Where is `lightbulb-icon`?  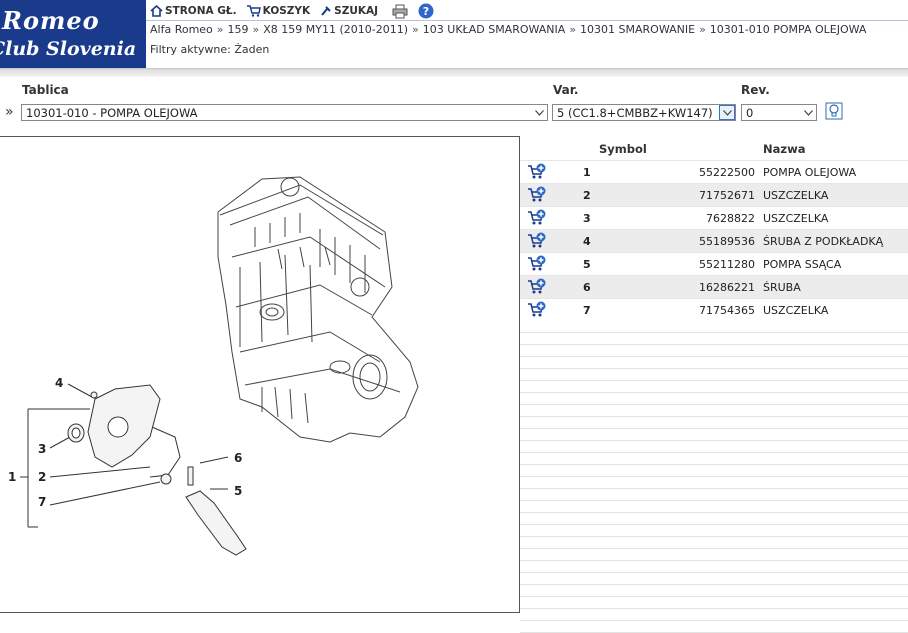
lightbulb-icon is located at coordinates (834, 111).